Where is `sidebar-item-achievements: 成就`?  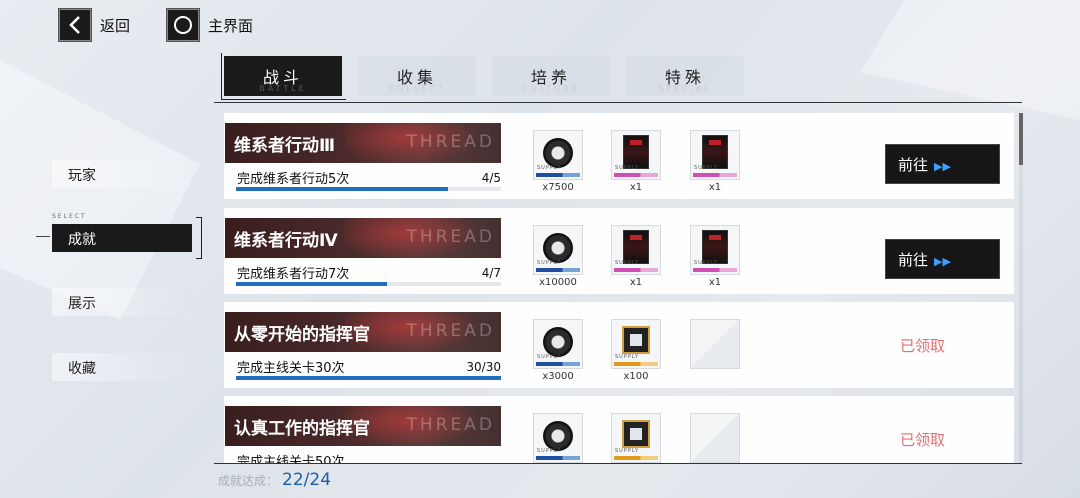 sidebar-item-achievements: 成就 is located at coordinates (122, 238).